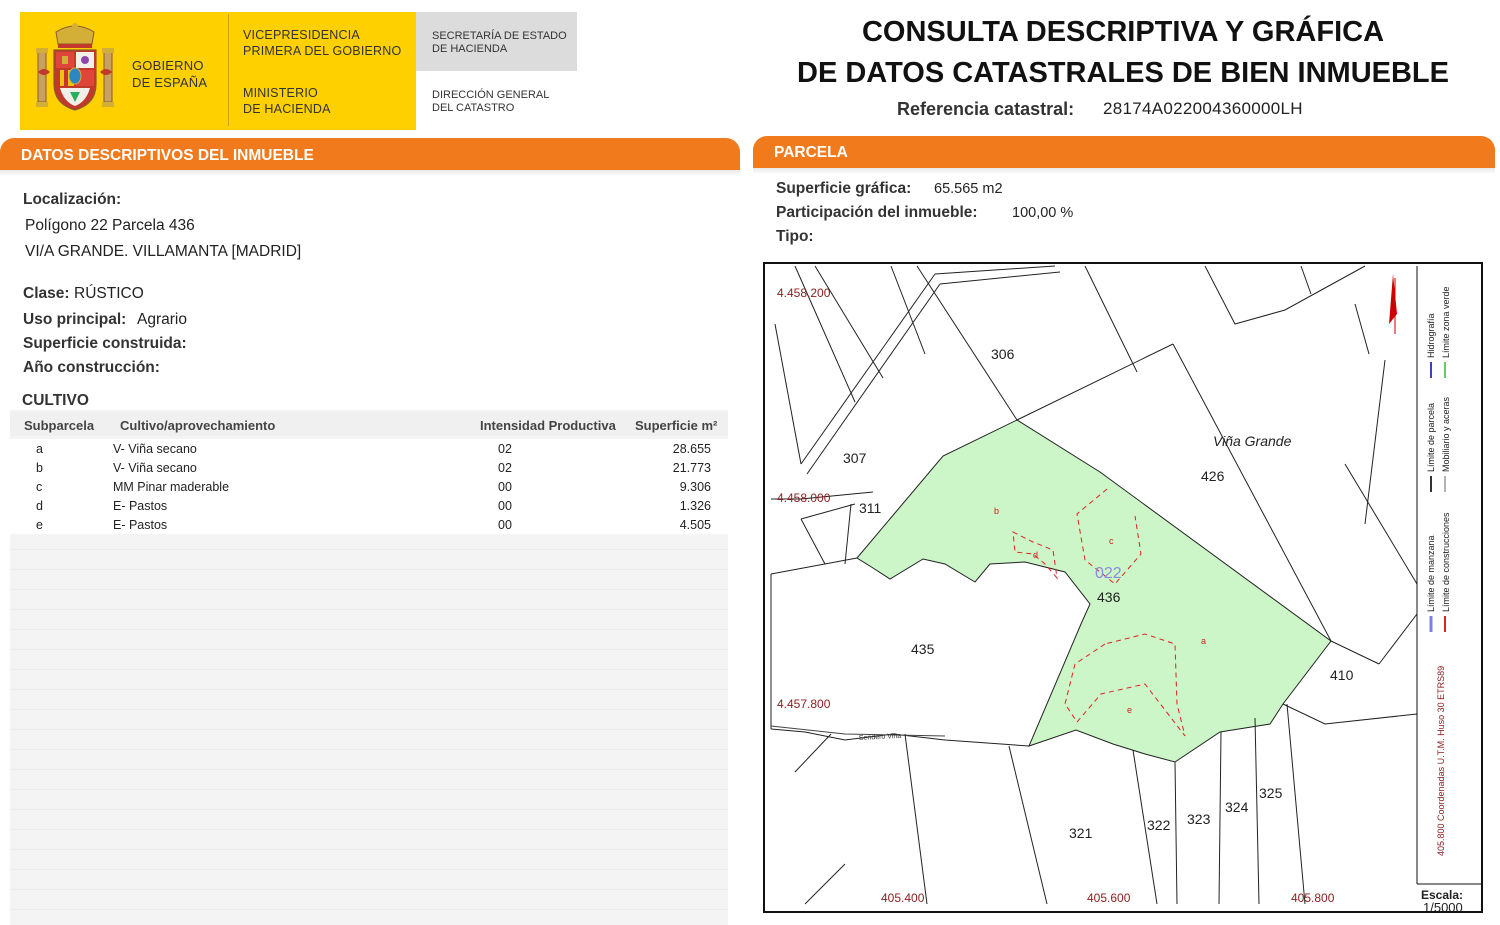 The width and height of the screenshot is (1500, 925). I want to click on cultivo-table-header, so click(369, 424).